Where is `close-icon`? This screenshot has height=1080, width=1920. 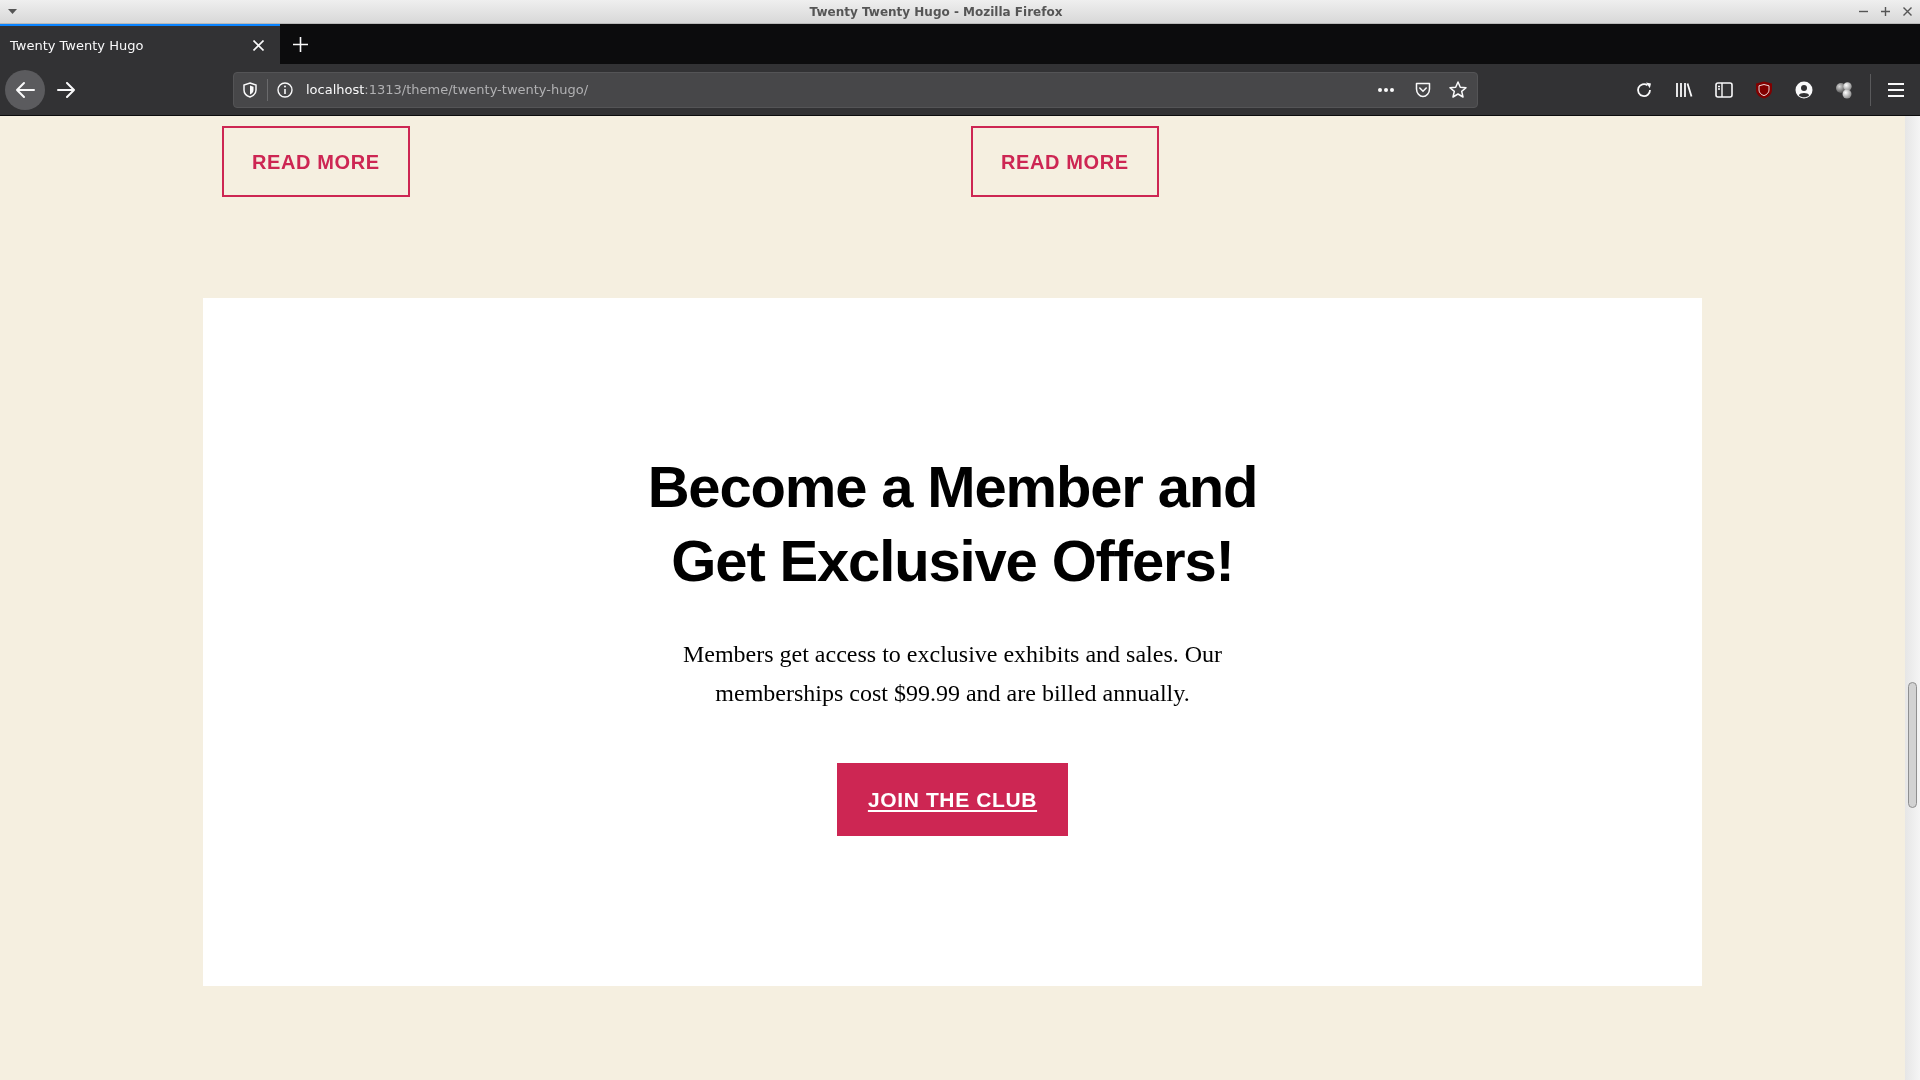
close-icon is located at coordinates (1907, 11).